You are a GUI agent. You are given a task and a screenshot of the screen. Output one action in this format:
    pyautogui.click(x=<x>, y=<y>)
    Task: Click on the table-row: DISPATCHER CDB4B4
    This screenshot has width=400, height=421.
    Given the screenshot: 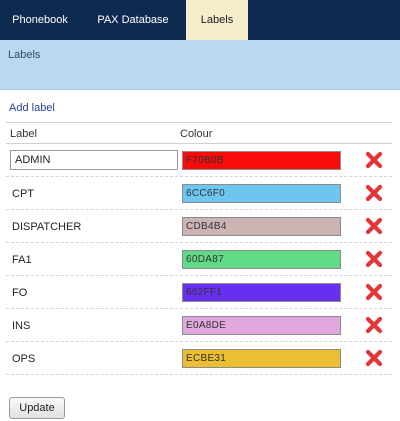 What is the action you would take?
    pyautogui.click(x=199, y=226)
    